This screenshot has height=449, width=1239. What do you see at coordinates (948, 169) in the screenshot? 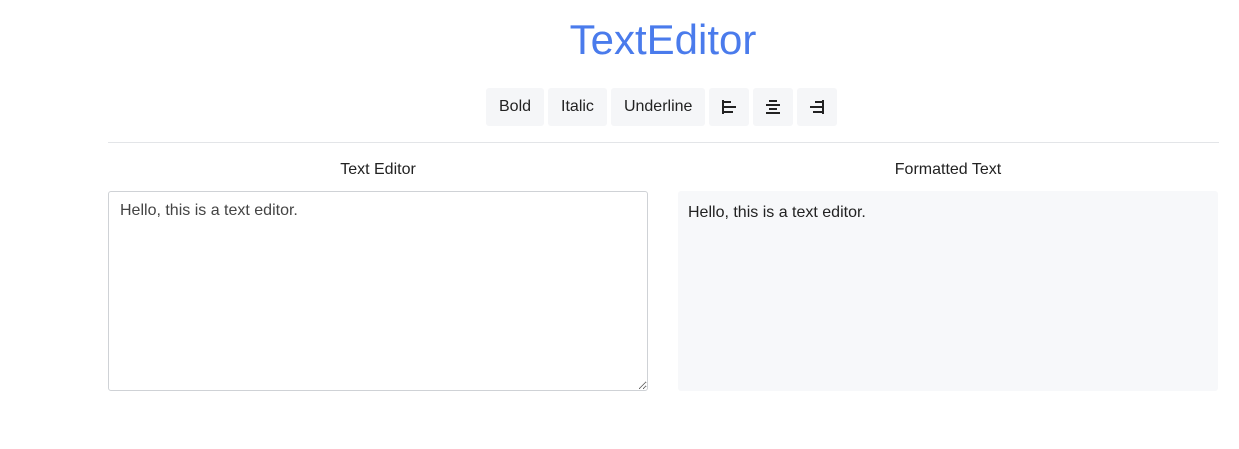
I see `preview-label: Formatted Text` at bounding box center [948, 169].